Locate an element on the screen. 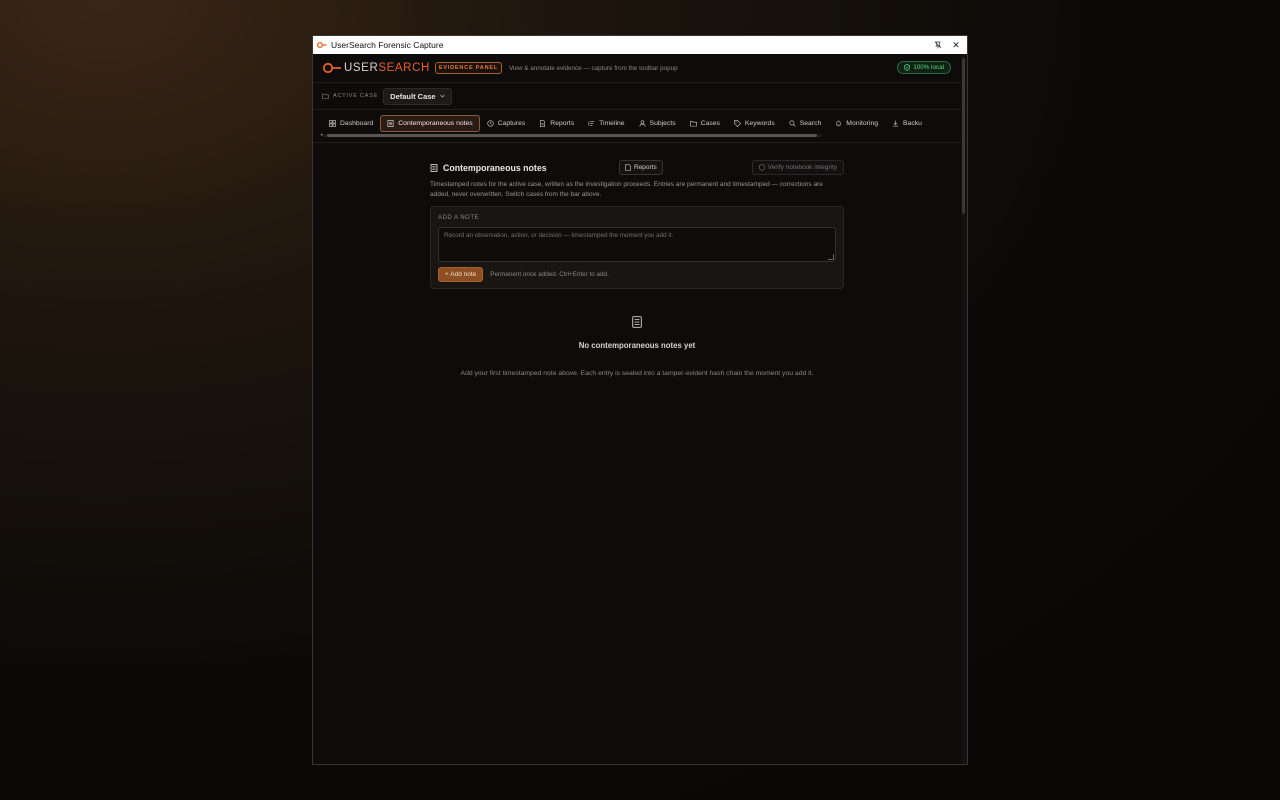 This screenshot has width=1280, height=800. reports-button: Reports is located at coordinates (641, 167).